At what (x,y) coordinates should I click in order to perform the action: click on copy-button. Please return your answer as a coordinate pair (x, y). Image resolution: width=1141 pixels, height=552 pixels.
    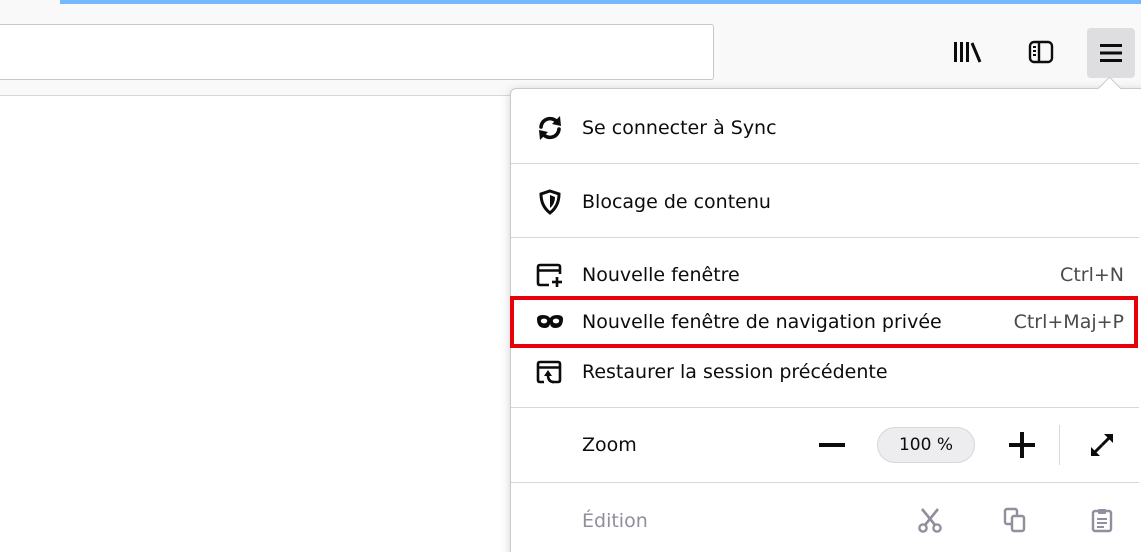
    Looking at the image, I should click on (1015, 520).